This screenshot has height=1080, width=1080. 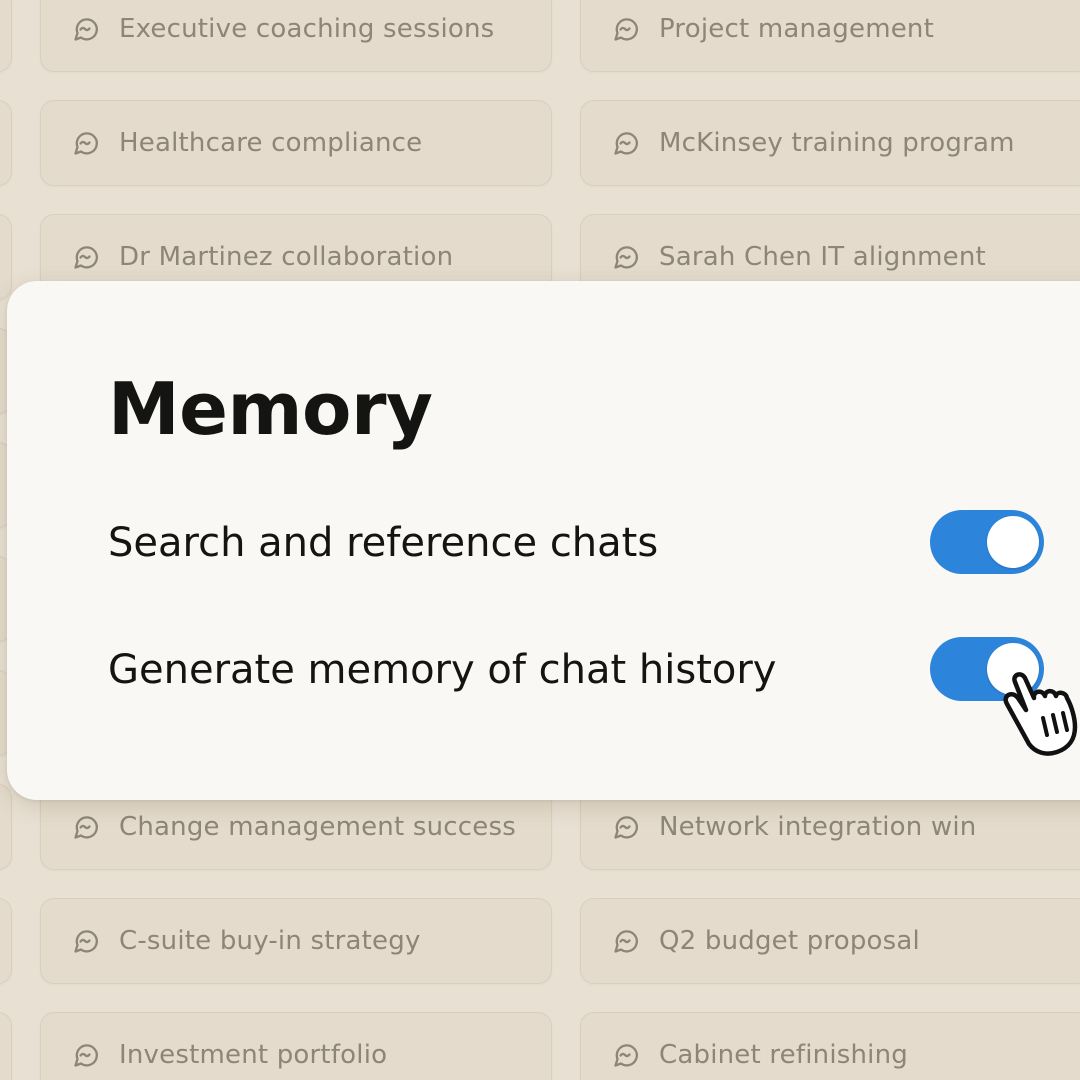 What do you see at coordinates (789, 941) in the screenshot?
I see `chat-title: Q2 budget proposal` at bounding box center [789, 941].